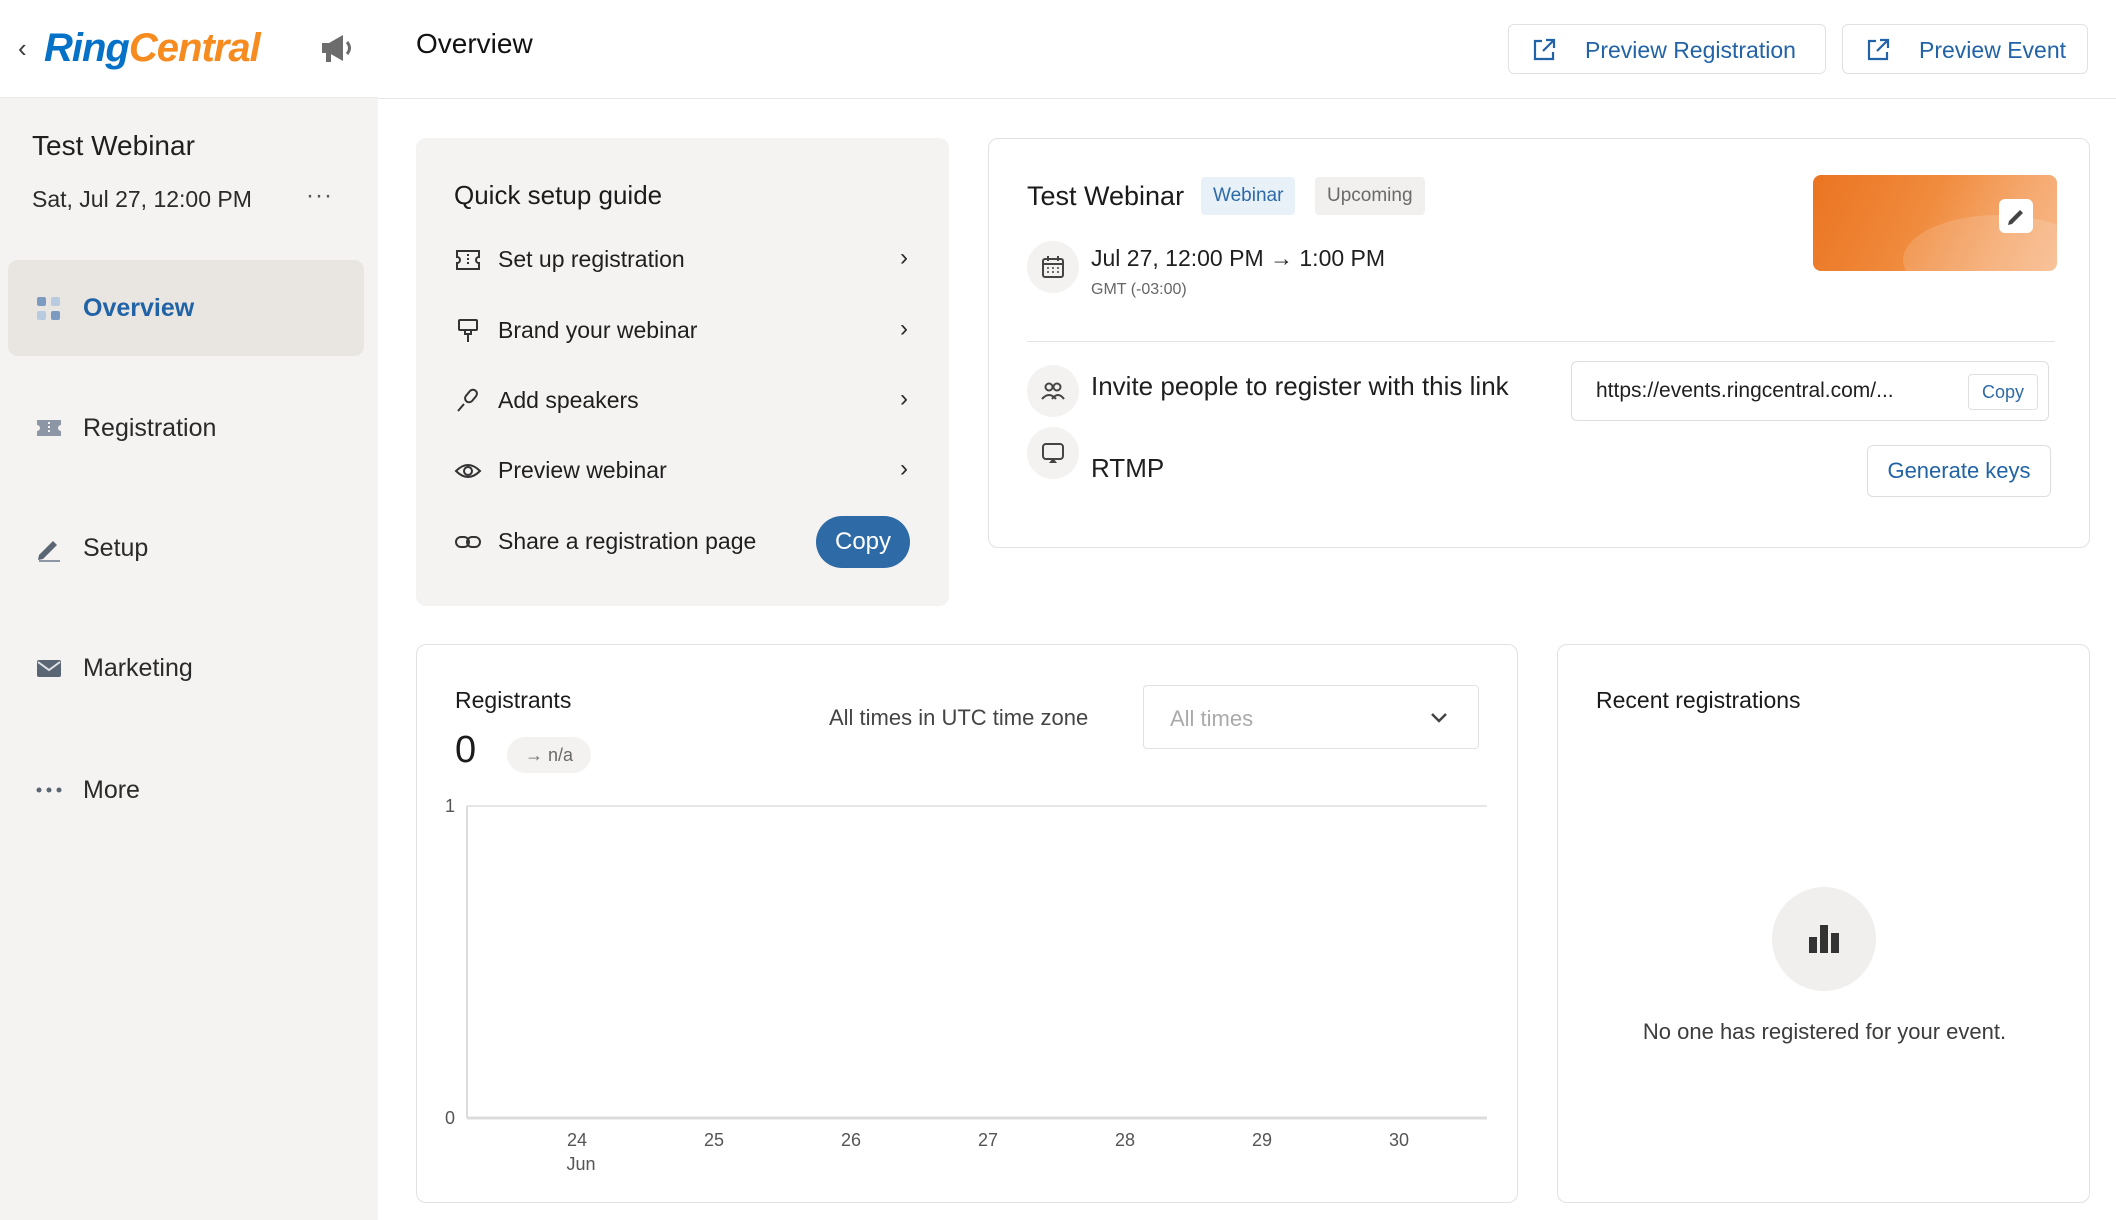 This screenshot has height=1220, width=2116. Describe the element at coordinates (150, 427) in the screenshot. I see `sidebar-item-label: Registration` at that location.